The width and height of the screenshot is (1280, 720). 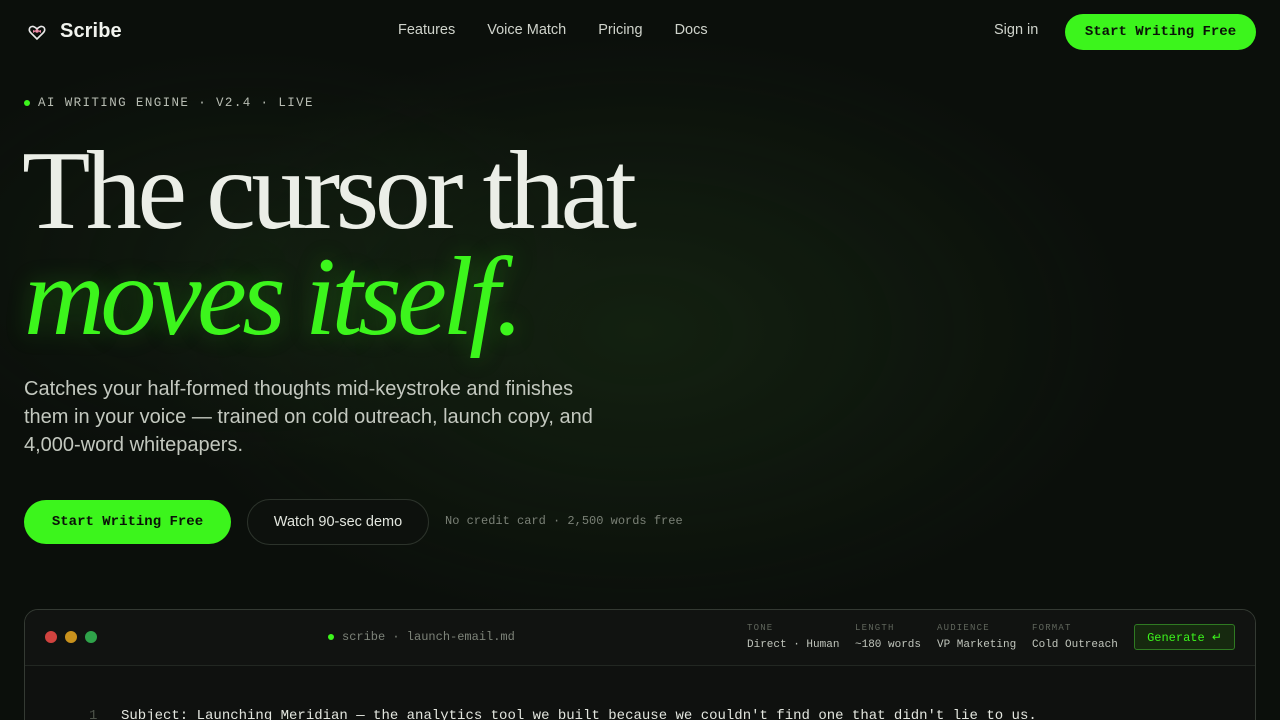 I want to click on headline-line-1: The cursor that, so click(x=329, y=191).